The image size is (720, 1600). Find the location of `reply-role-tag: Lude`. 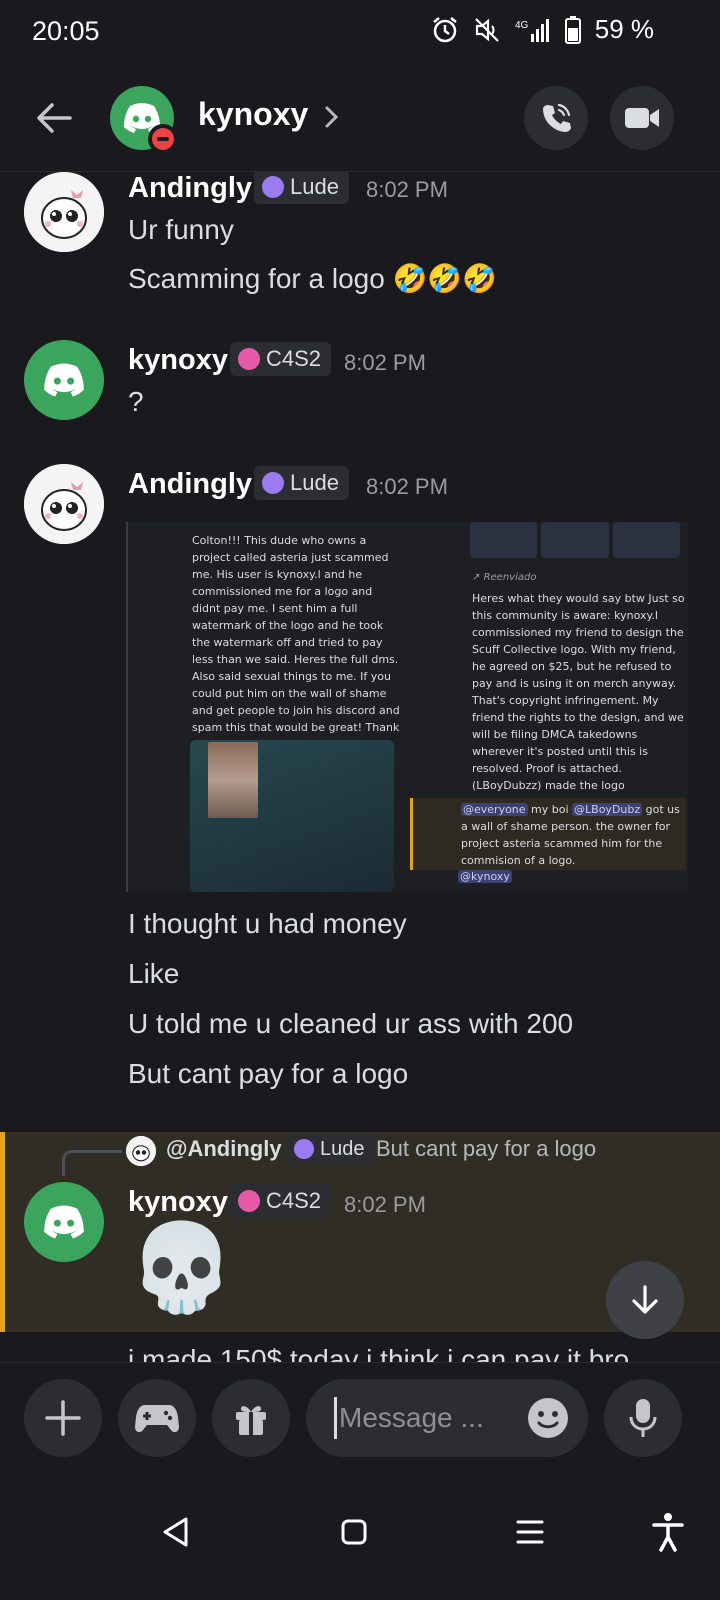

reply-role-tag: Lude is located at coordinates (330, 1149).